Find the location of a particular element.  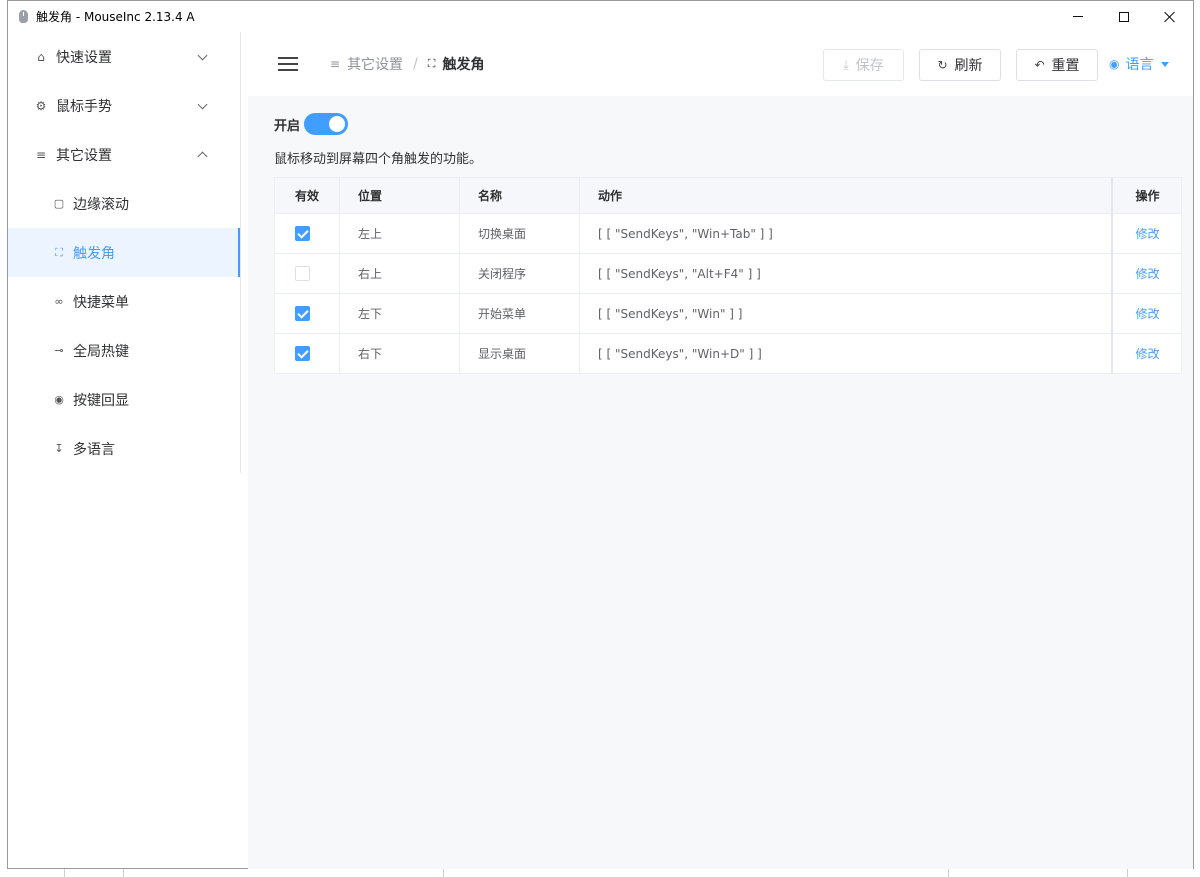

sidebar-item-edge-scroll: ▢ 边缘滚动 is located at coordinates (124, 203).